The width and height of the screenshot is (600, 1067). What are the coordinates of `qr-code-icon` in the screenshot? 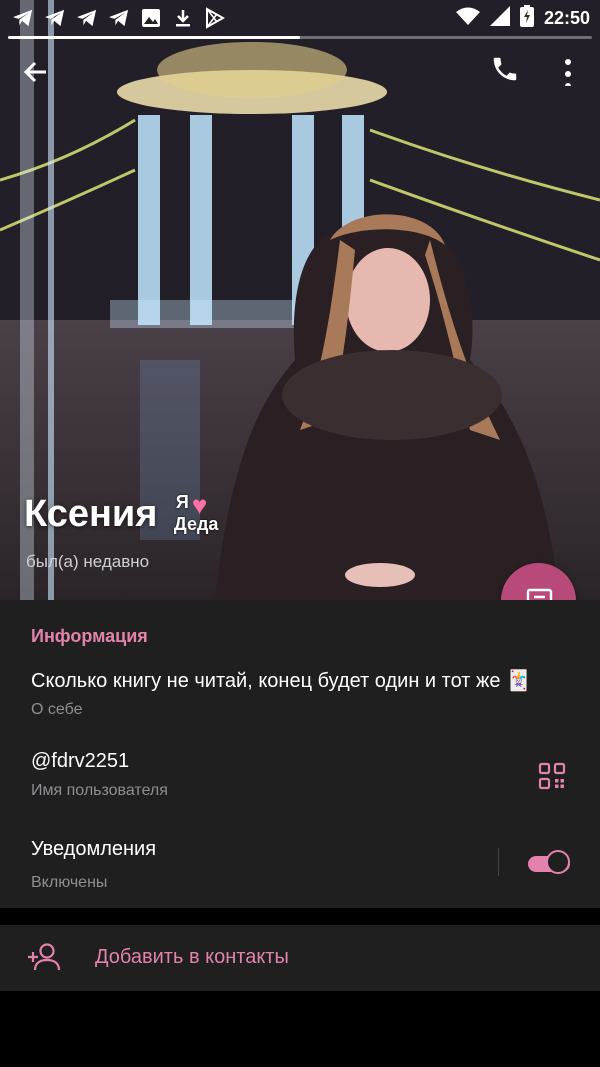 It's located at (552, 776).